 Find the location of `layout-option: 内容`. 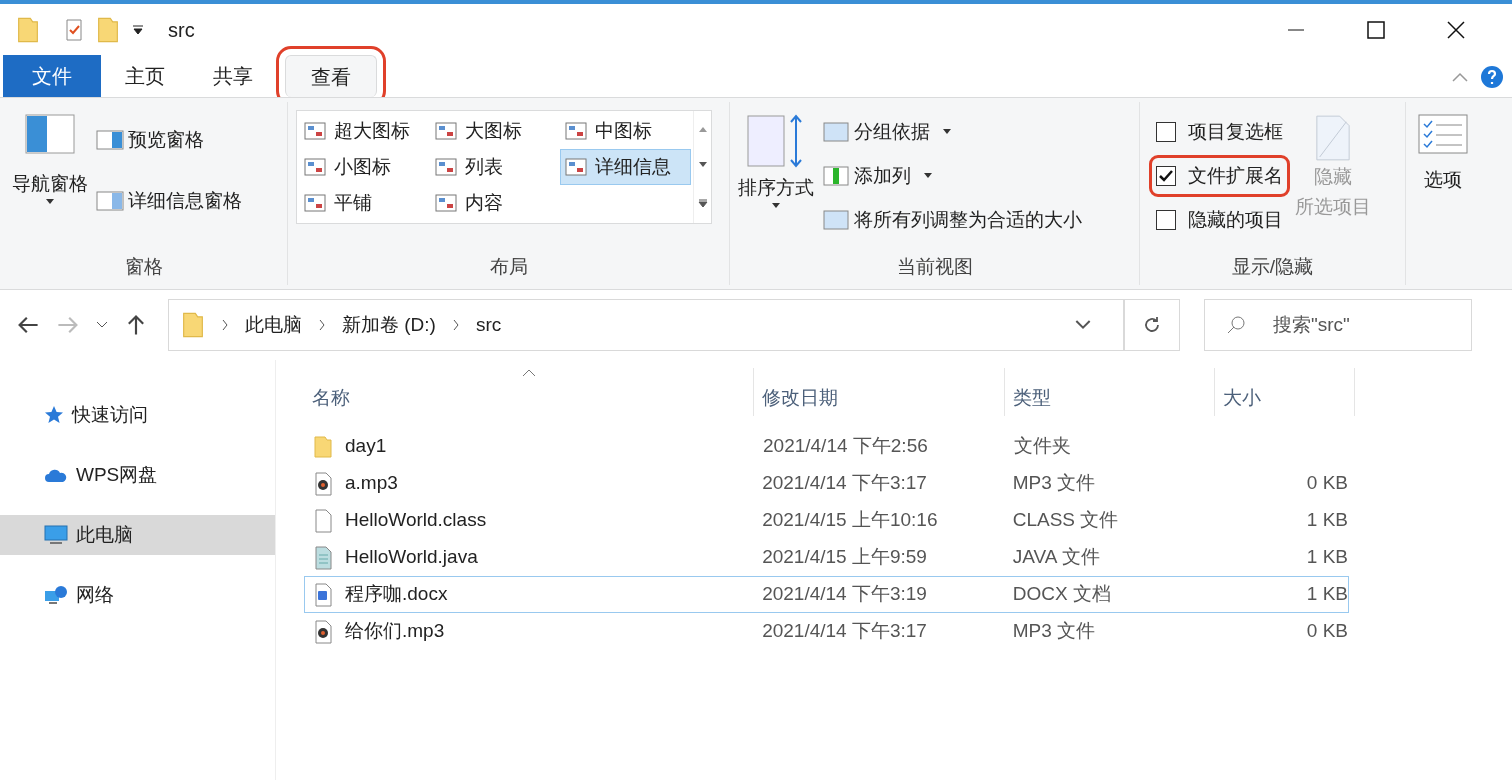

layout-option: 内容 is located at coordinates (495, 203).